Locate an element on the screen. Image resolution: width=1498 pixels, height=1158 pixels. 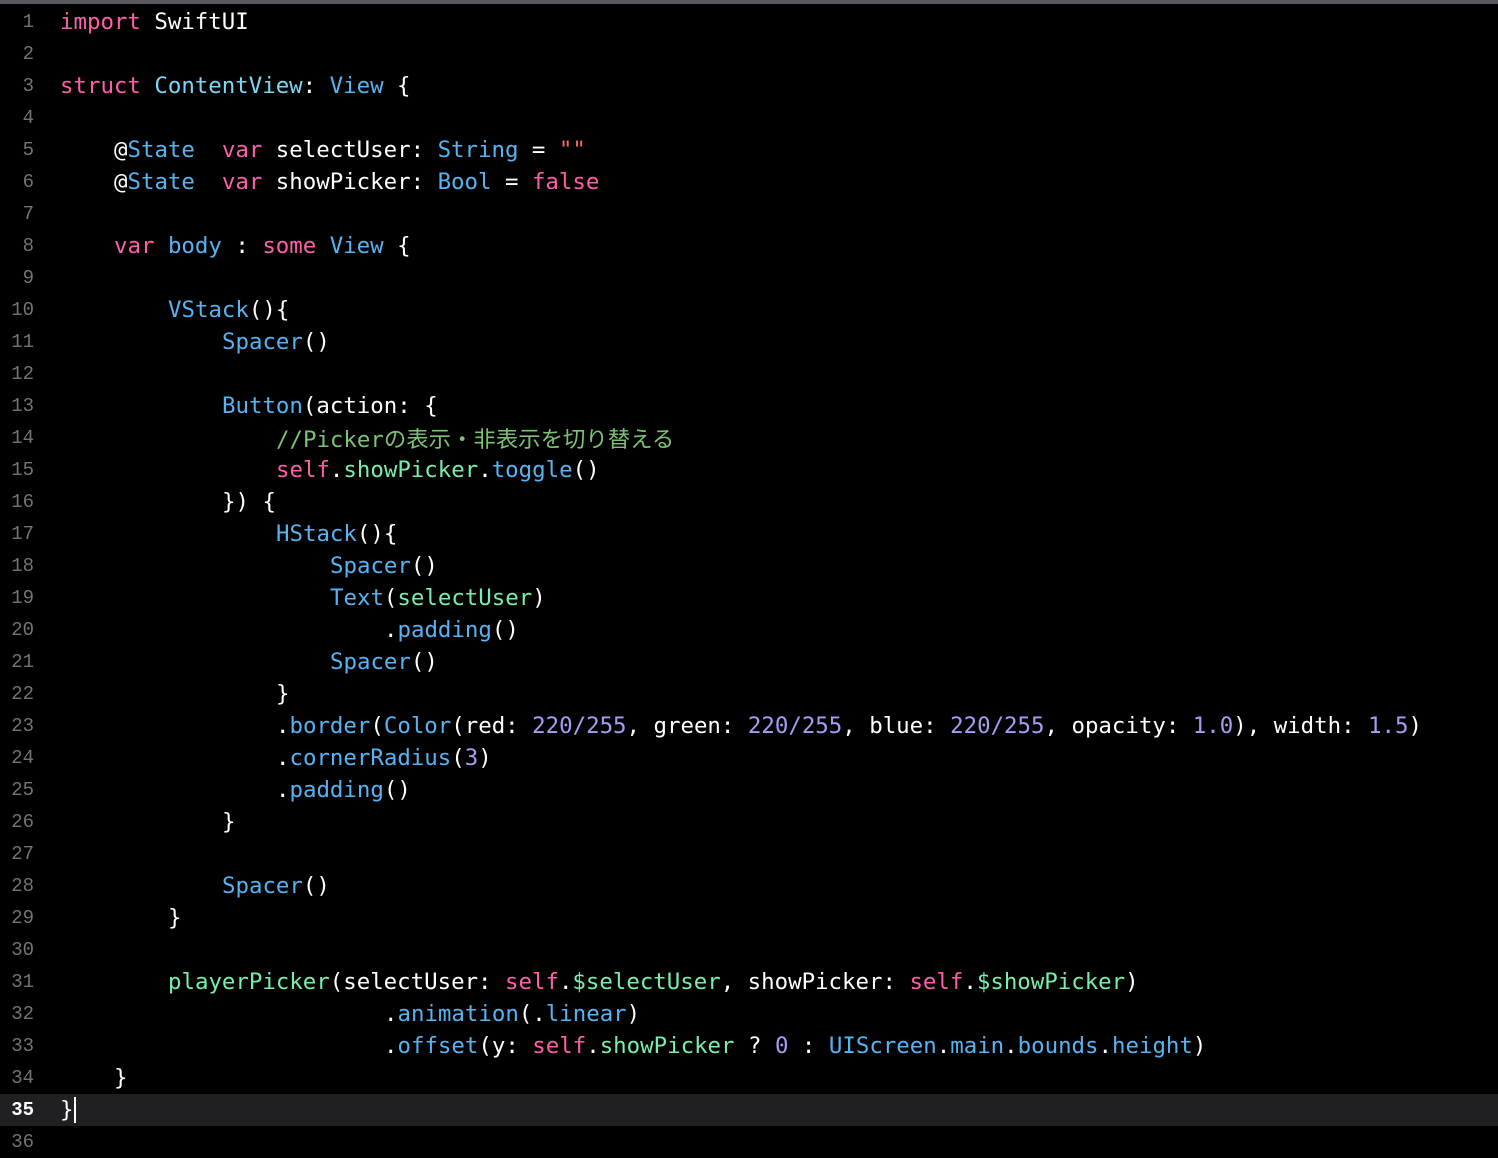
code-text: Spacer() is located at coordinates (276, 342).